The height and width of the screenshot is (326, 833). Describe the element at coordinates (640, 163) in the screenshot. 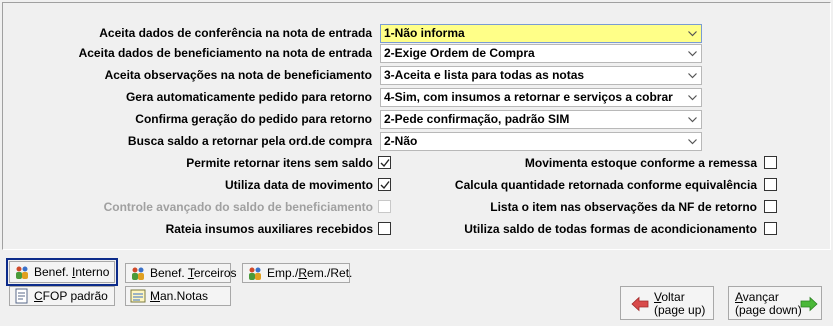

I see `check-label-movimenta-estoque: Movimenta estoque conforme a remessa` at that location.